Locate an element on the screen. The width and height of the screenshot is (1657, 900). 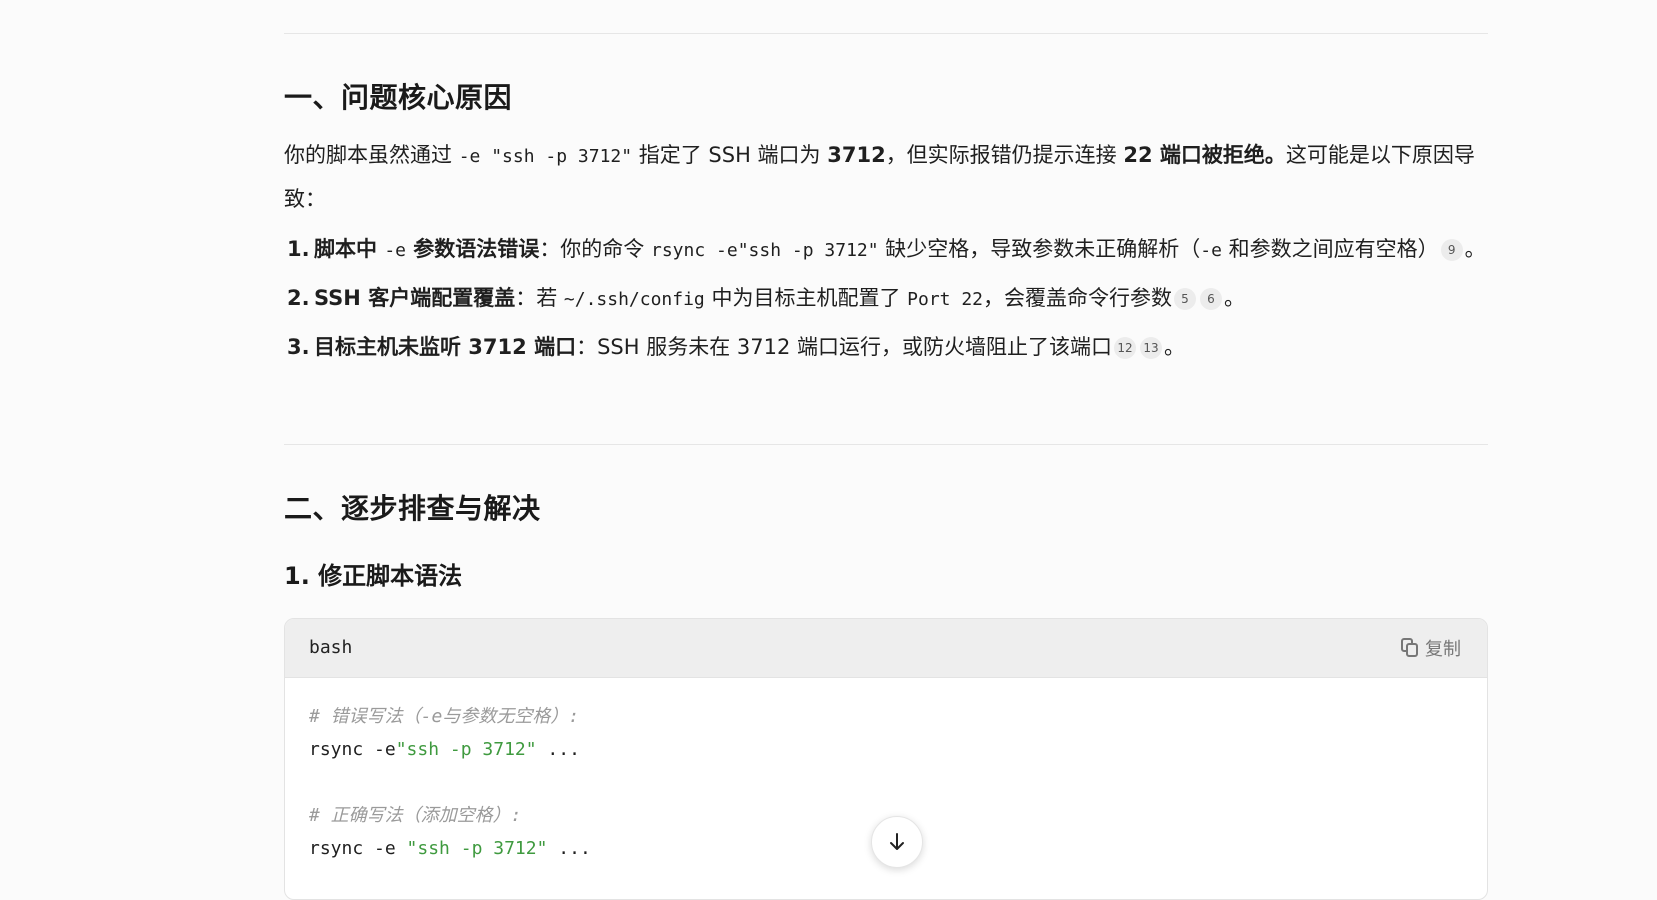
inline-code: -e "ssh -p 3712" is located at coordinates (545, 156).